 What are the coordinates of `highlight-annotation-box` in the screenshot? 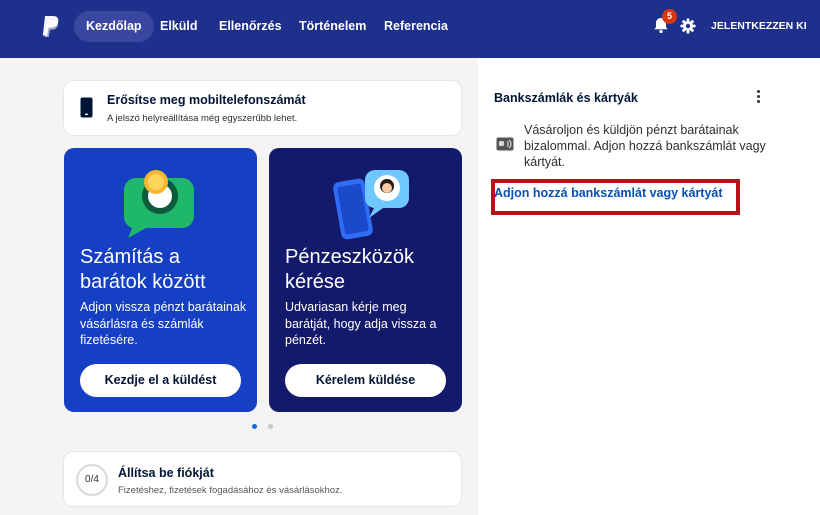 It's located at (615, 197).